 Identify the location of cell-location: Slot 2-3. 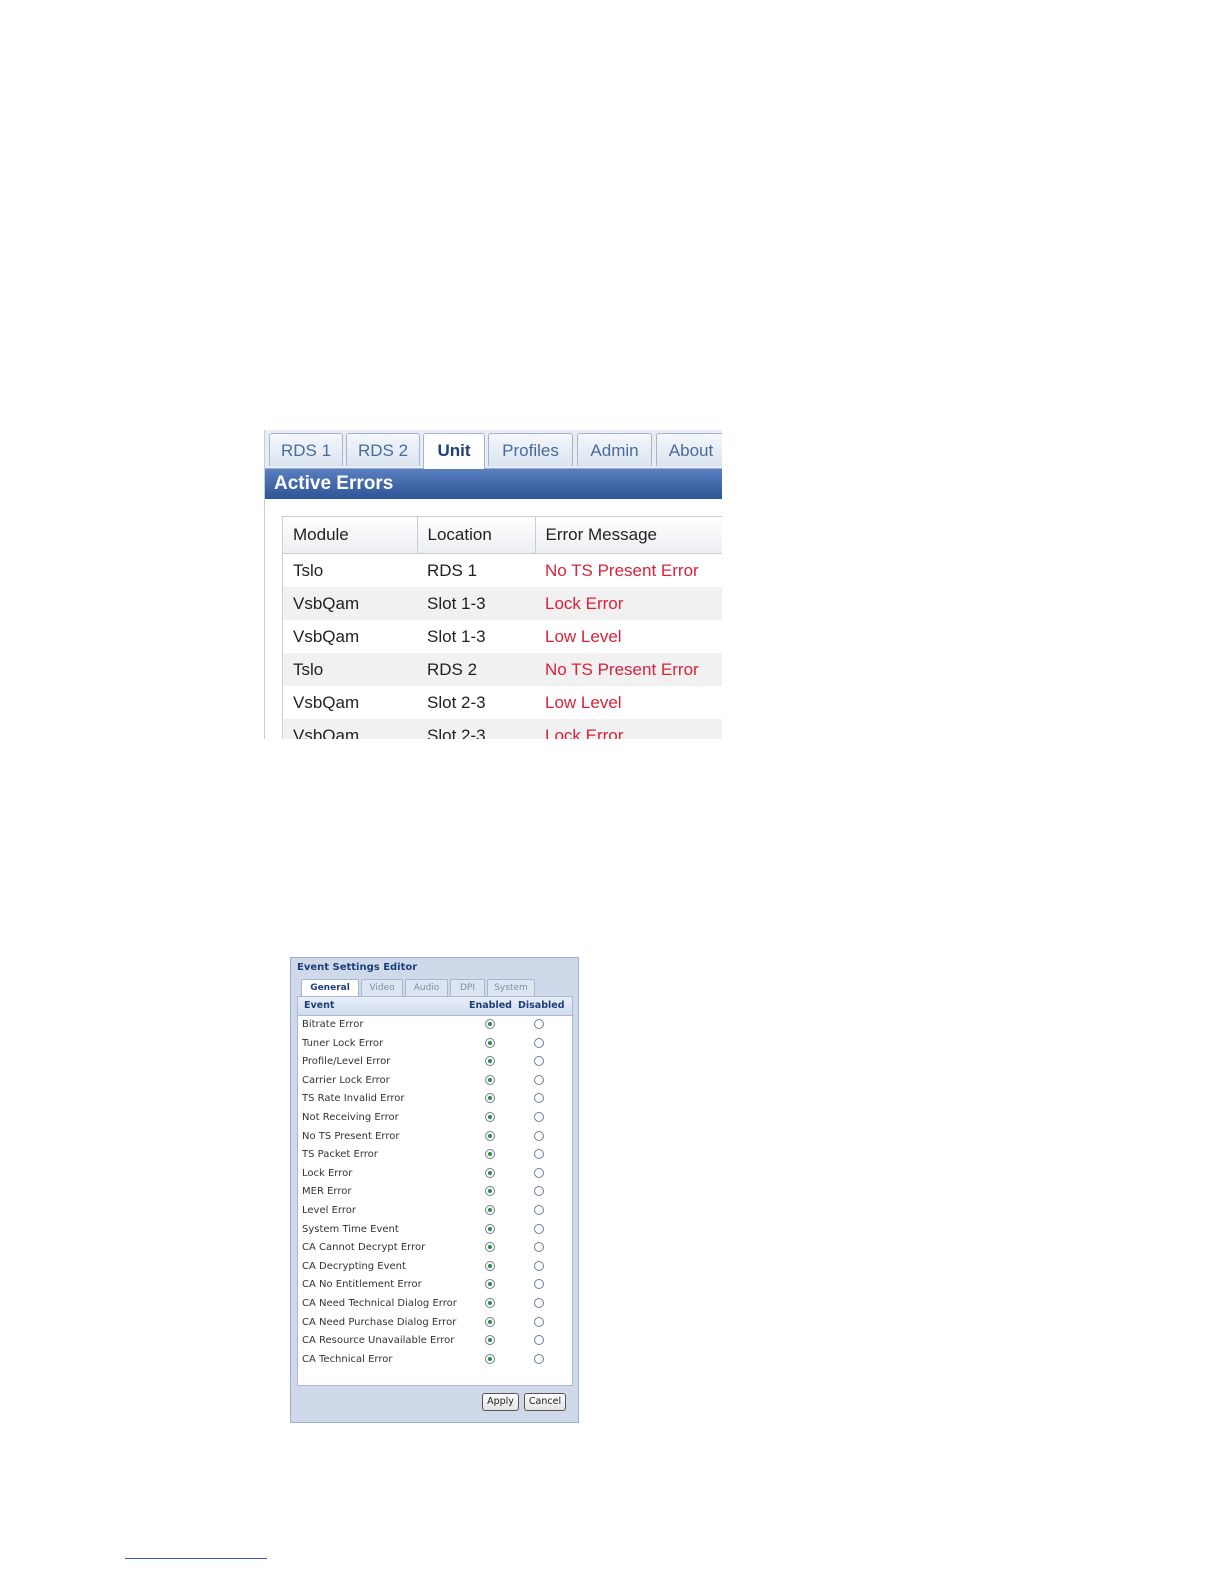
(456, 702).